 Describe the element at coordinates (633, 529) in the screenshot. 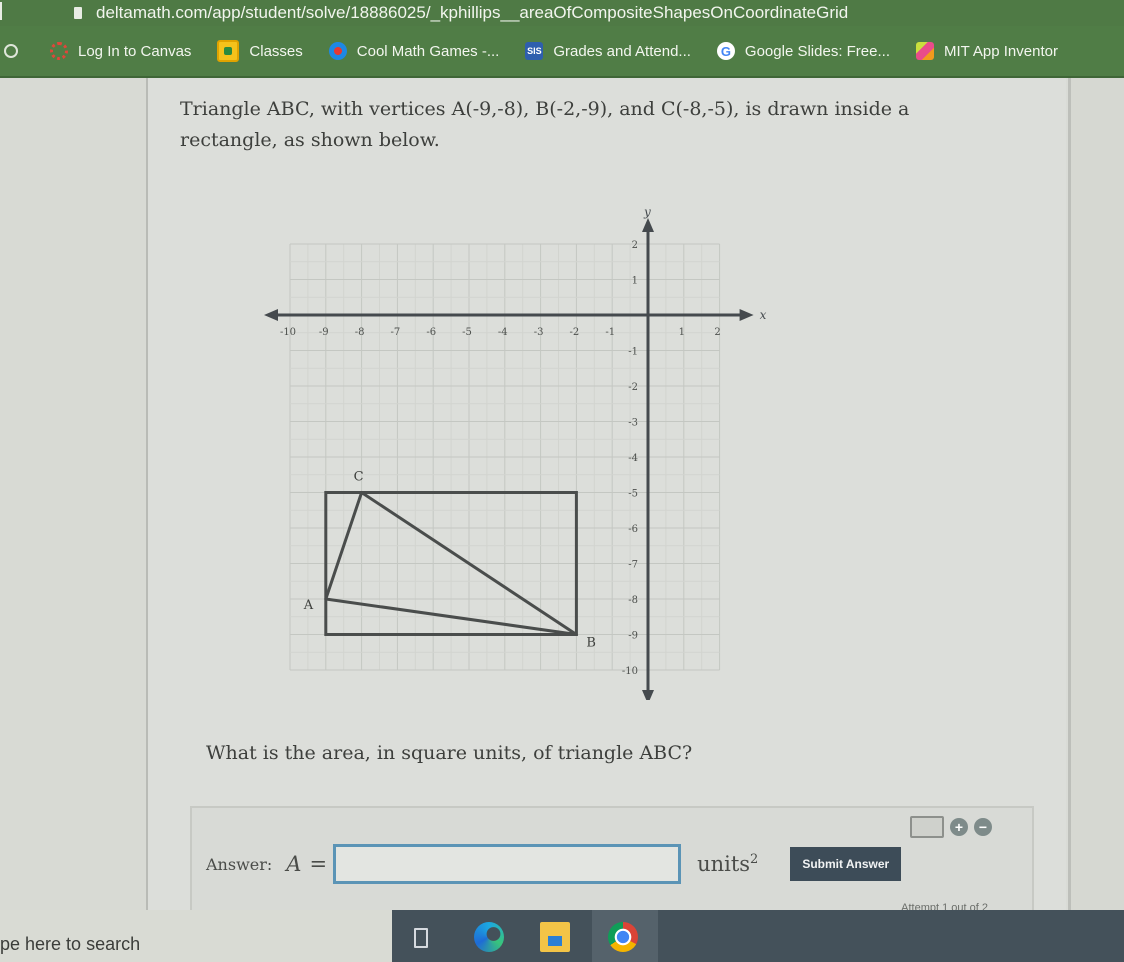

I see `y-tick-label: -6` at that location.